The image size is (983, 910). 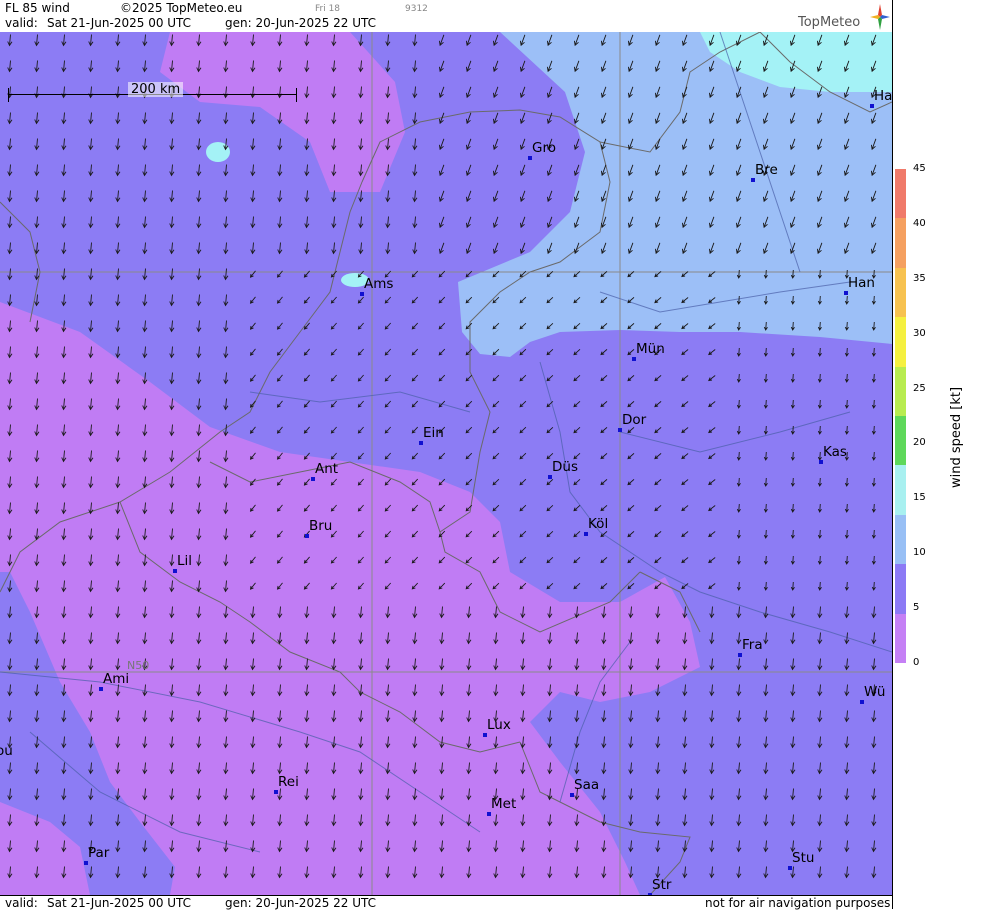 I want to click on city-label: Met, so click(x=504, y=804).